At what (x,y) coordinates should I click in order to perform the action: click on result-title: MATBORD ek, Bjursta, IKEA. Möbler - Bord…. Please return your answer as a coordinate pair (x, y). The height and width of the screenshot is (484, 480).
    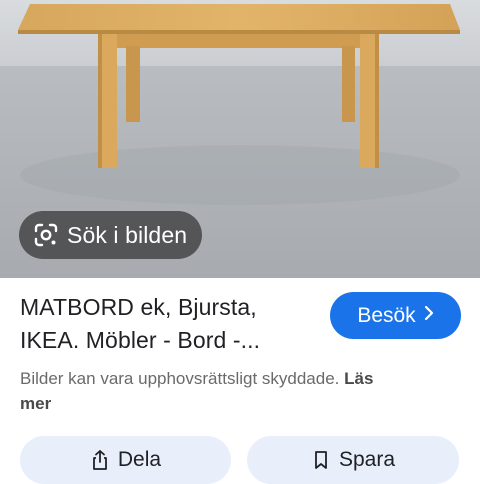
    Looking at the image, I should click on (170, 324).